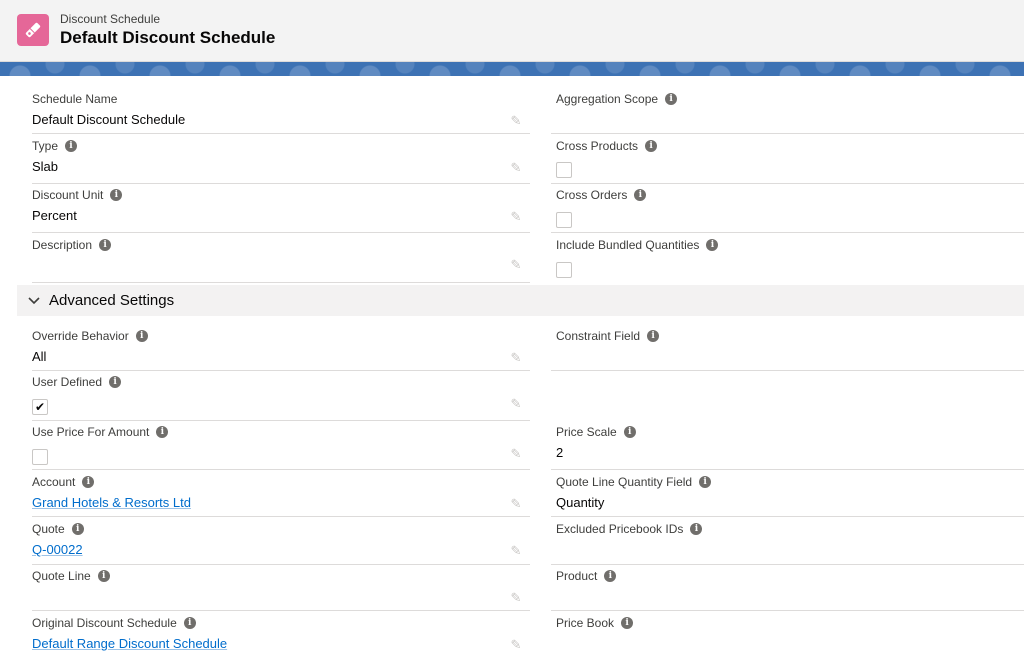  What do you see at coordinates (520, 300) in the screenshot?
I see `advanced-settings-section-header: Advanced Settings` at bounding box center [520, 300].